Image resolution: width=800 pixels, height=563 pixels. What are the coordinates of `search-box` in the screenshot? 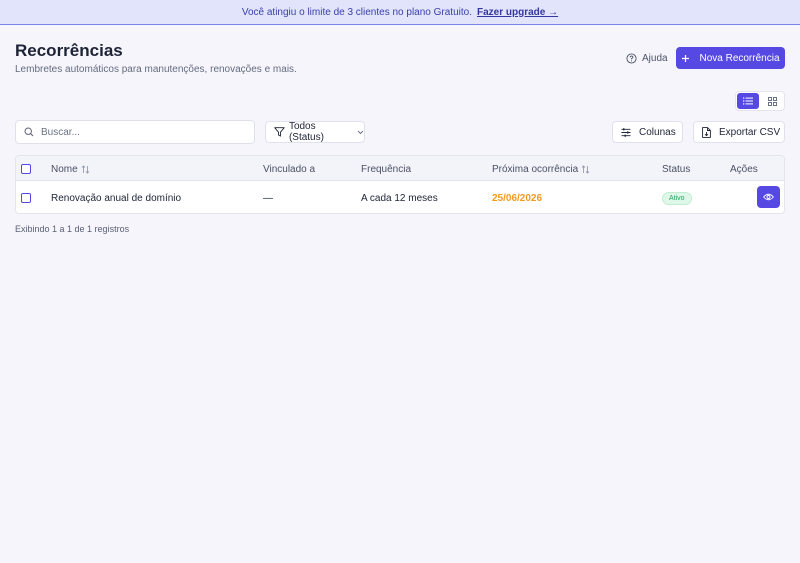 It's located at (135, 132).